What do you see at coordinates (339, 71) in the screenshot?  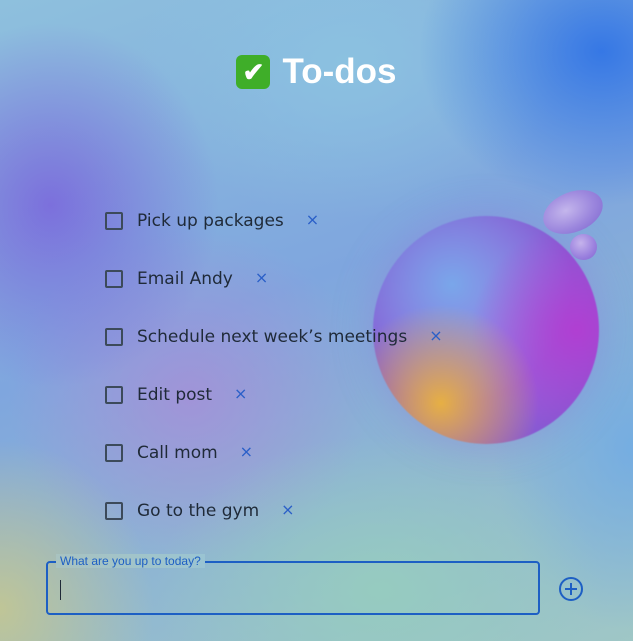 I see `page-title-text: To-dos` at bounding box center [339, 71].